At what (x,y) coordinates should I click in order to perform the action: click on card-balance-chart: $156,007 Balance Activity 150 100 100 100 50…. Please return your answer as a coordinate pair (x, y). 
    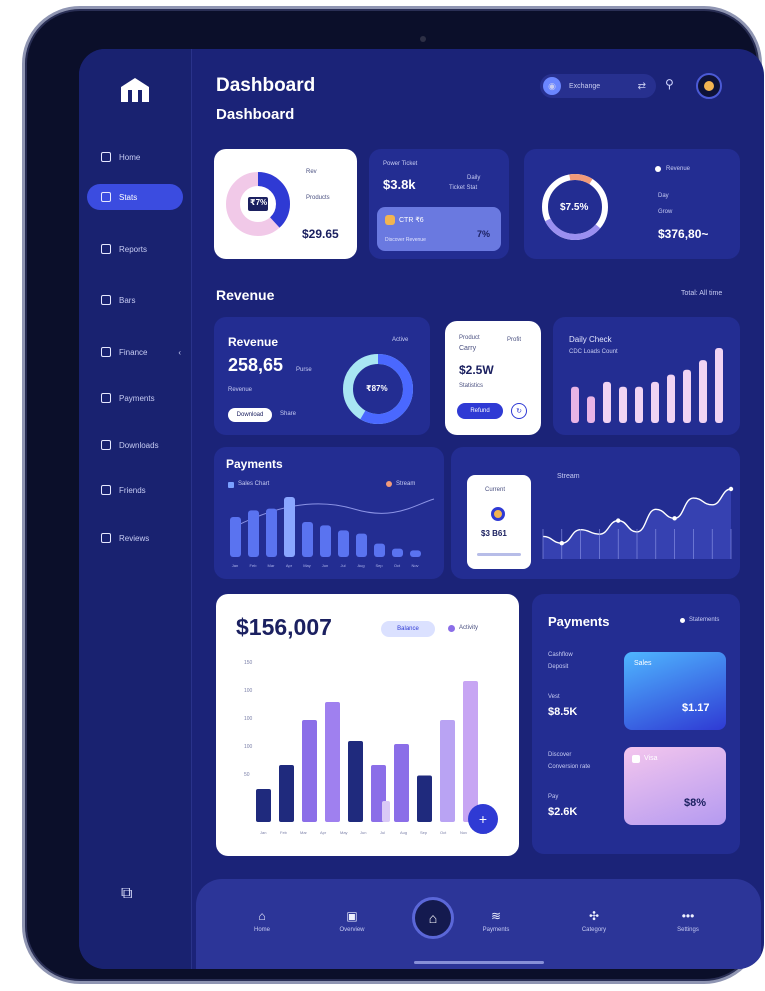
    Looking at the image, I should click on (367, 725).